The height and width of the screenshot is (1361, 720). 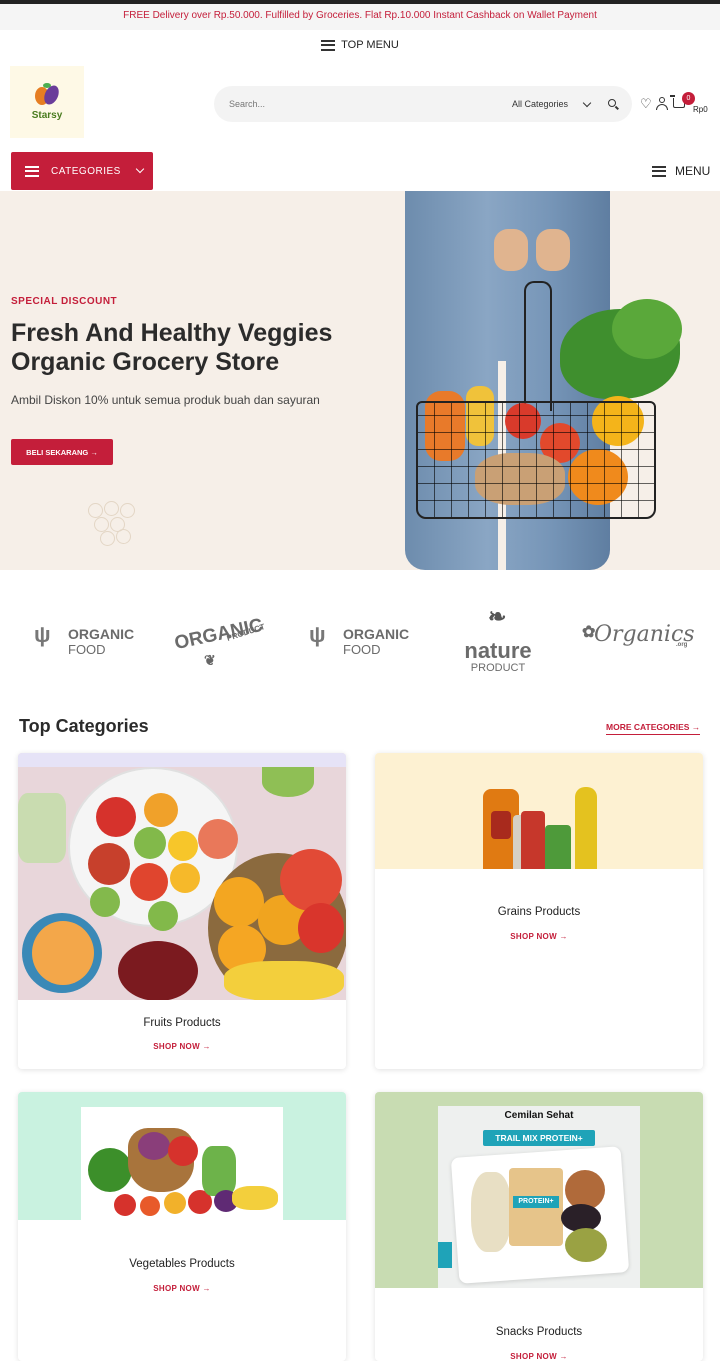 I want to click on site-logo: Starsy, so click(x=47, y=102).